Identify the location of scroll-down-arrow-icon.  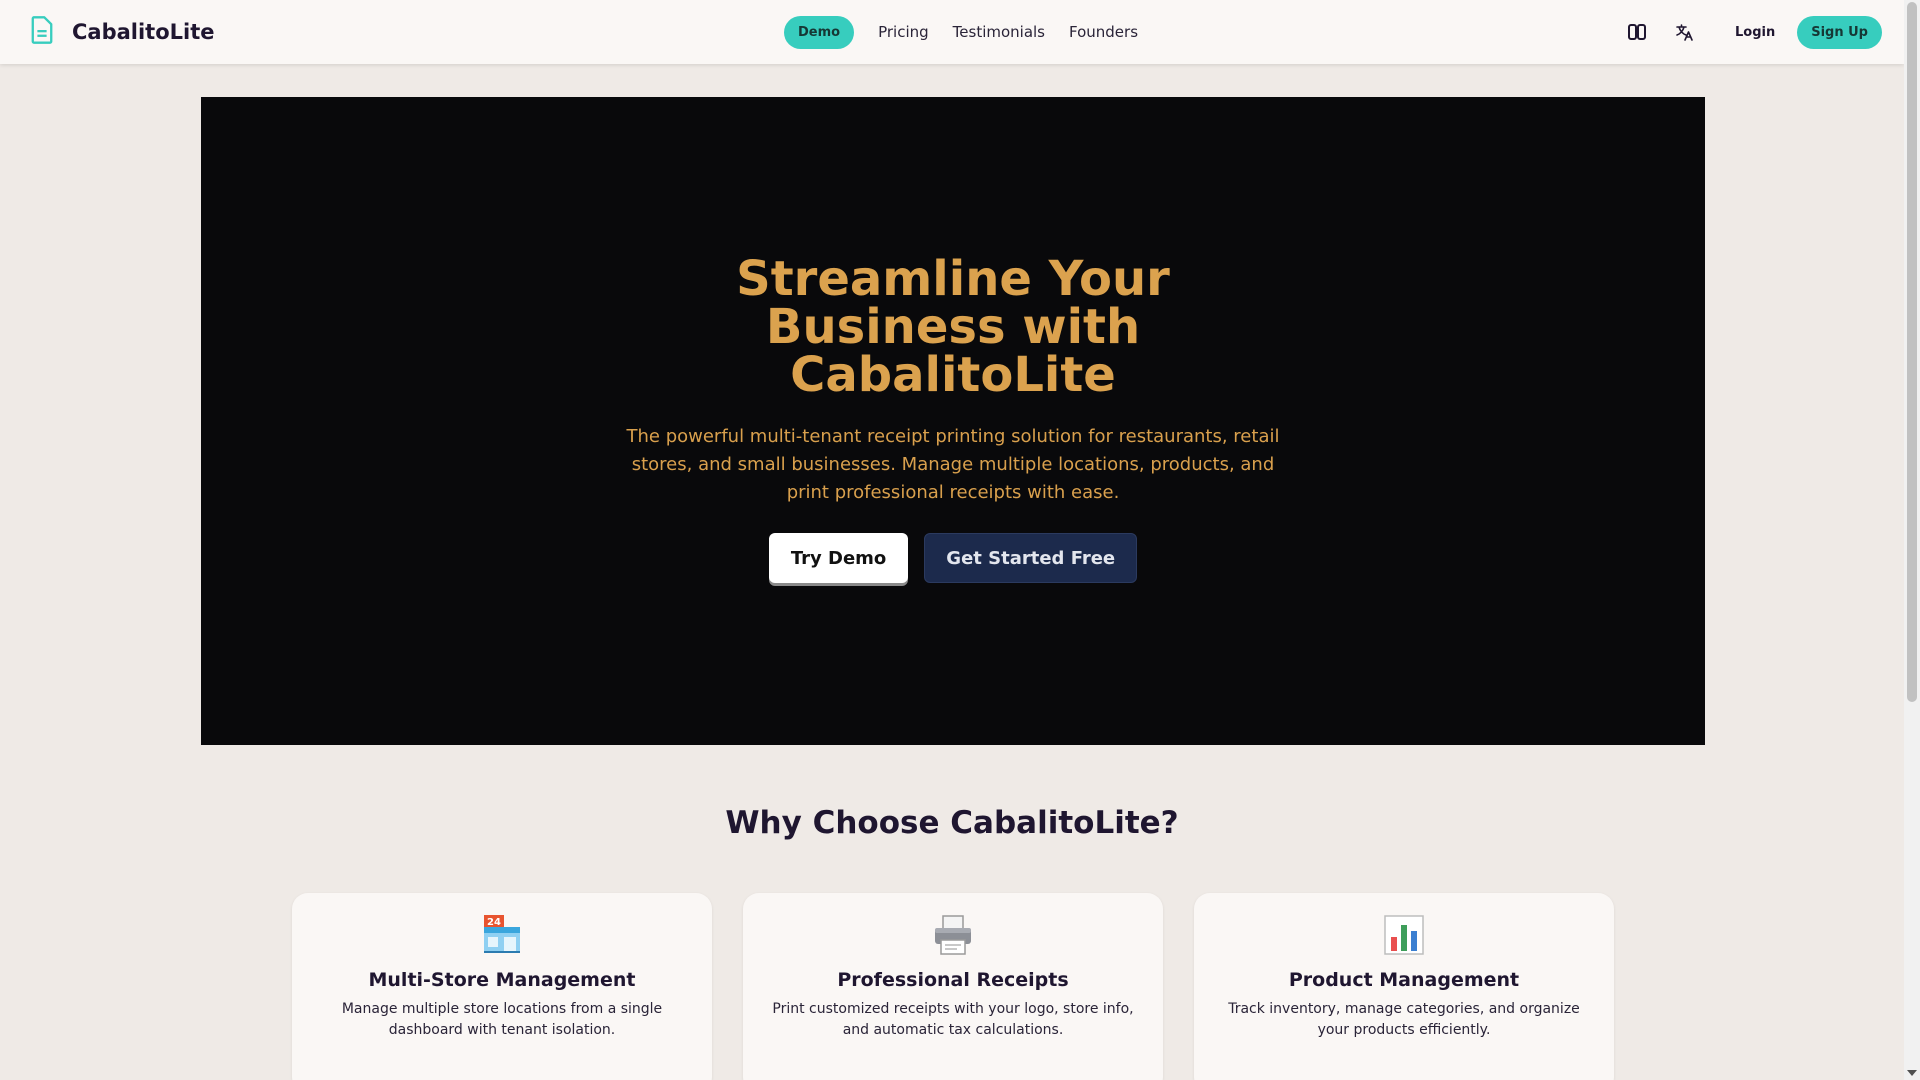
(1912, 1073).